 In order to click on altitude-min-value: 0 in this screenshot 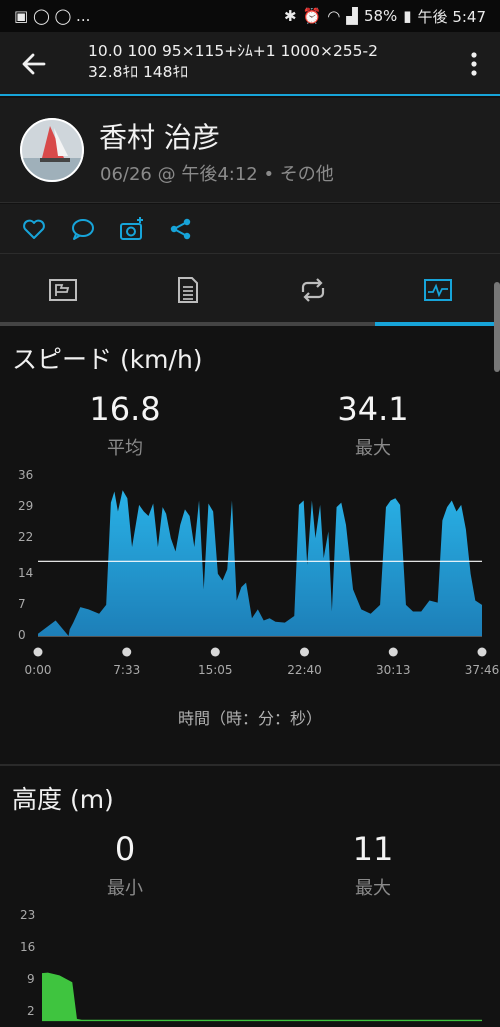, I will do `click(125, 849)`.